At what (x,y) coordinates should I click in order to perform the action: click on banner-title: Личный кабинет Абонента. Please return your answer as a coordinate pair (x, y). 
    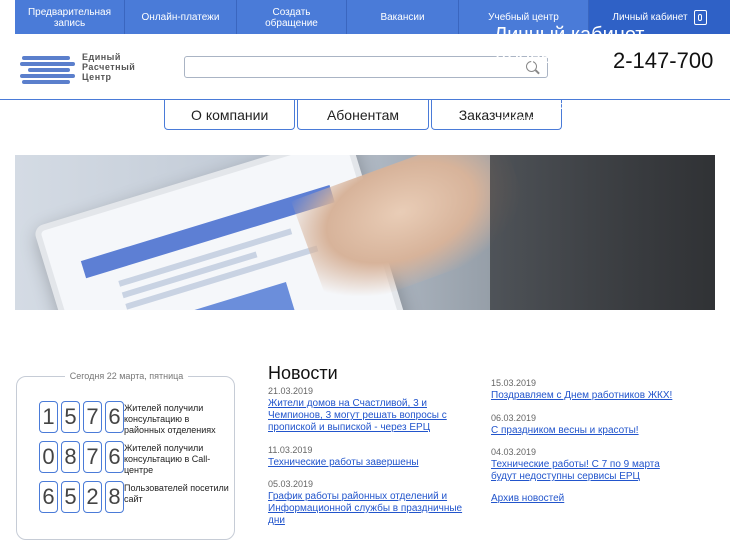
    Looking at the image, I should click on (569, 46).